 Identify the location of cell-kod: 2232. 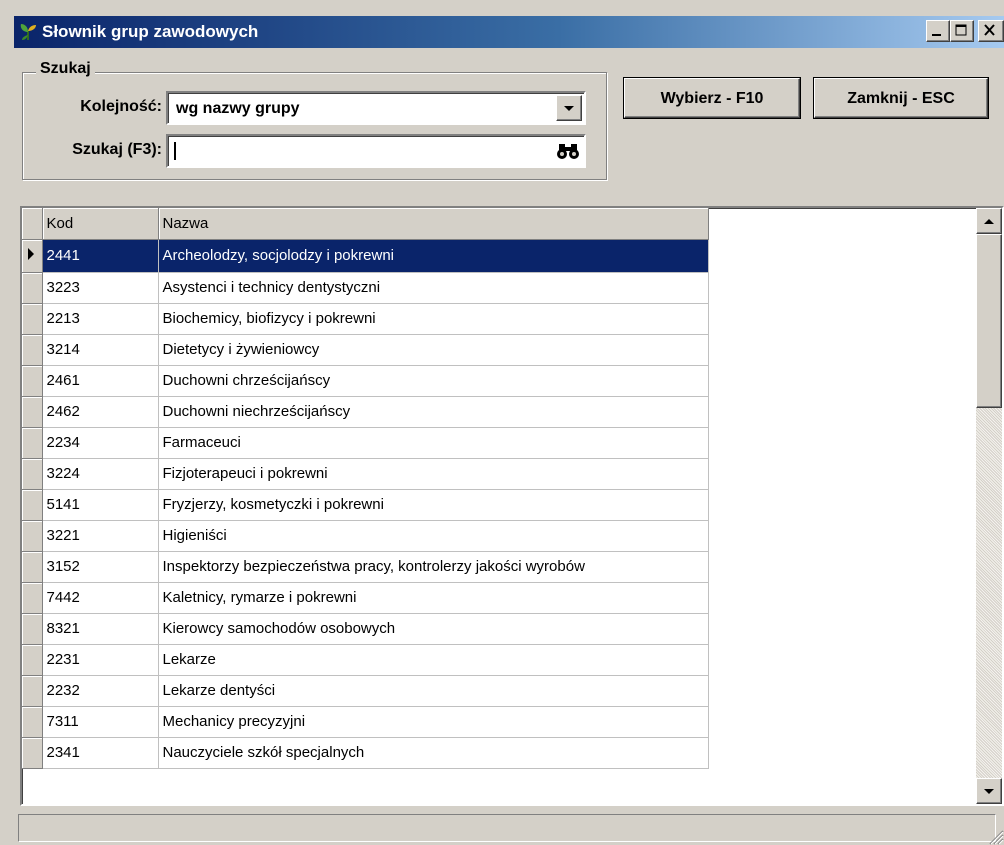
(100, 691).